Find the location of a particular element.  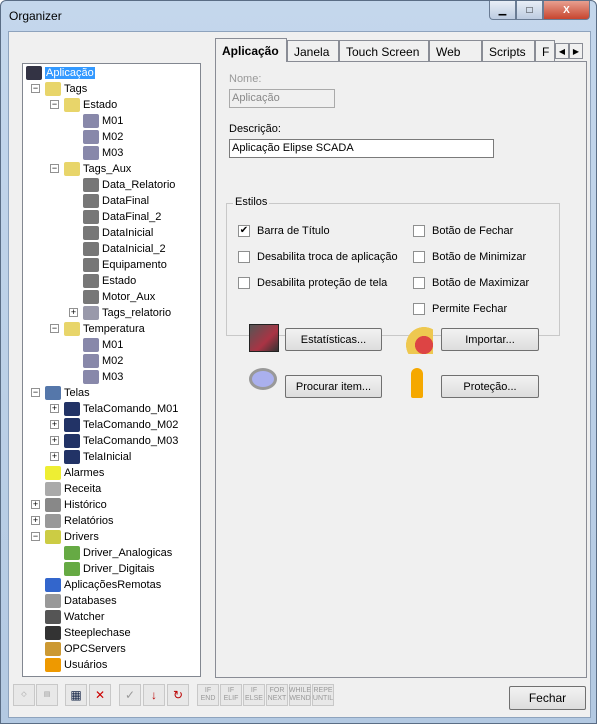

tab-f: F is located at coordinates (545, 51).